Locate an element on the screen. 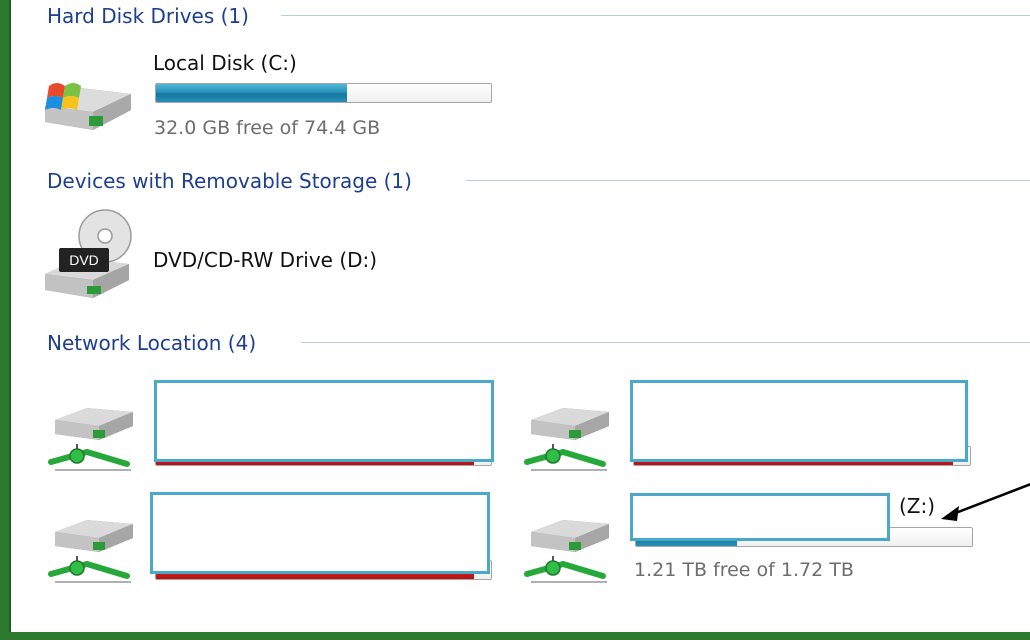 The image size is (1030, 640). group-label: Network Location (4) is located at coordinates (152, 343).